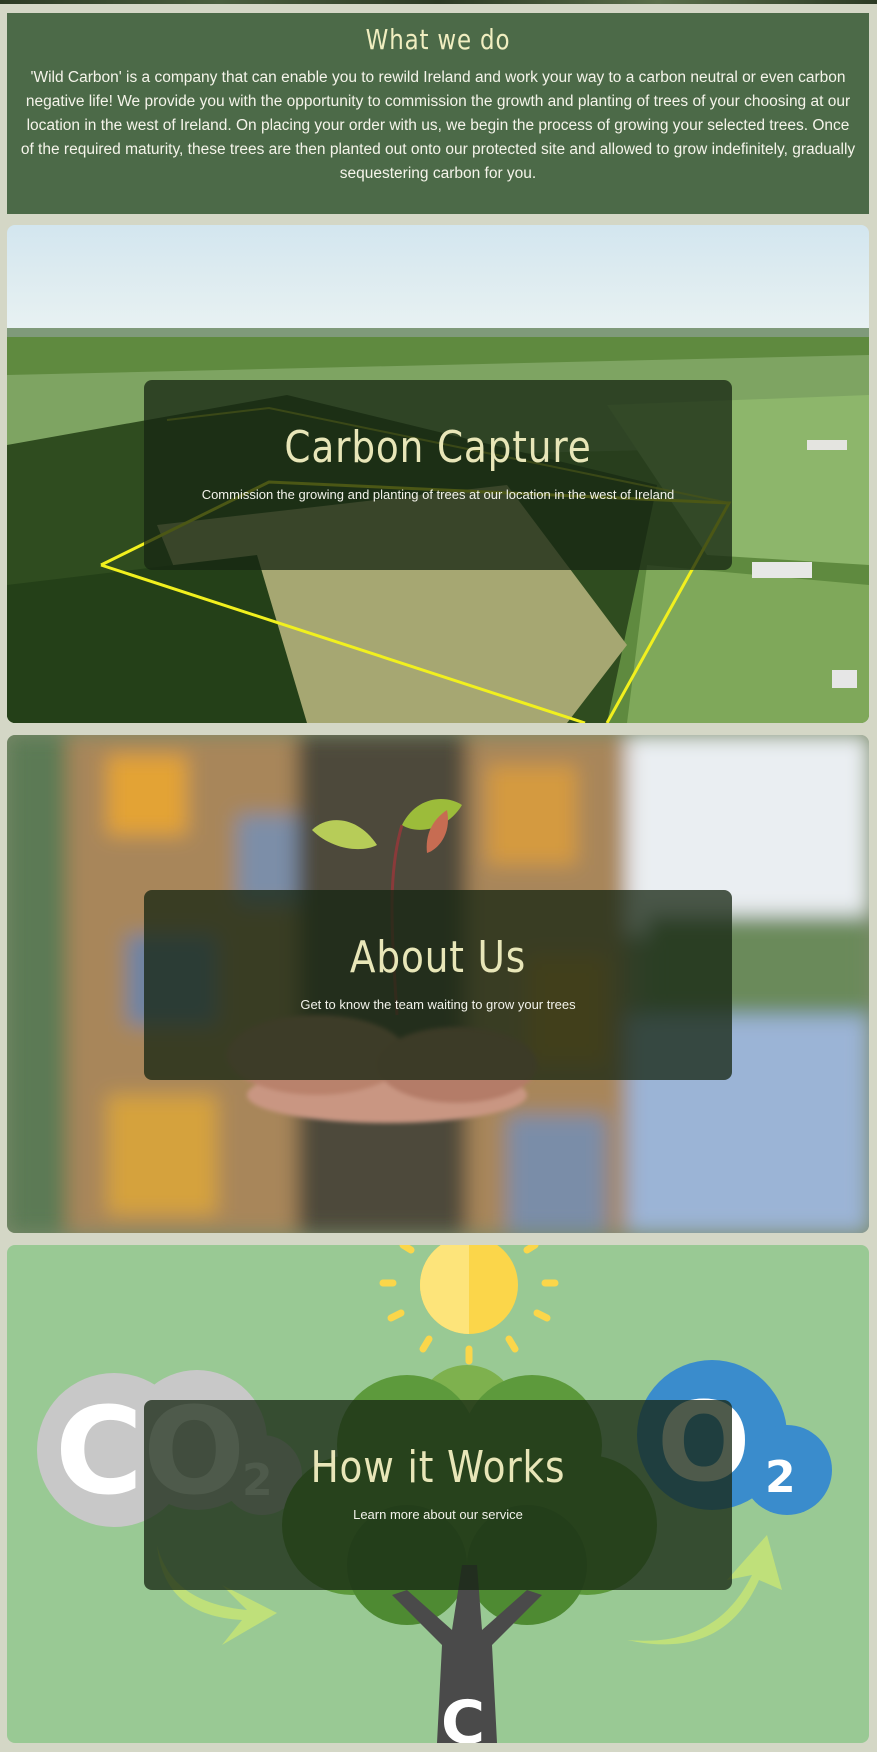 This screenshot has height=1752, width=877. Describe the element at coordinates (438, 957) in the screenshot. I see `about-us-title: About Us` at that location.